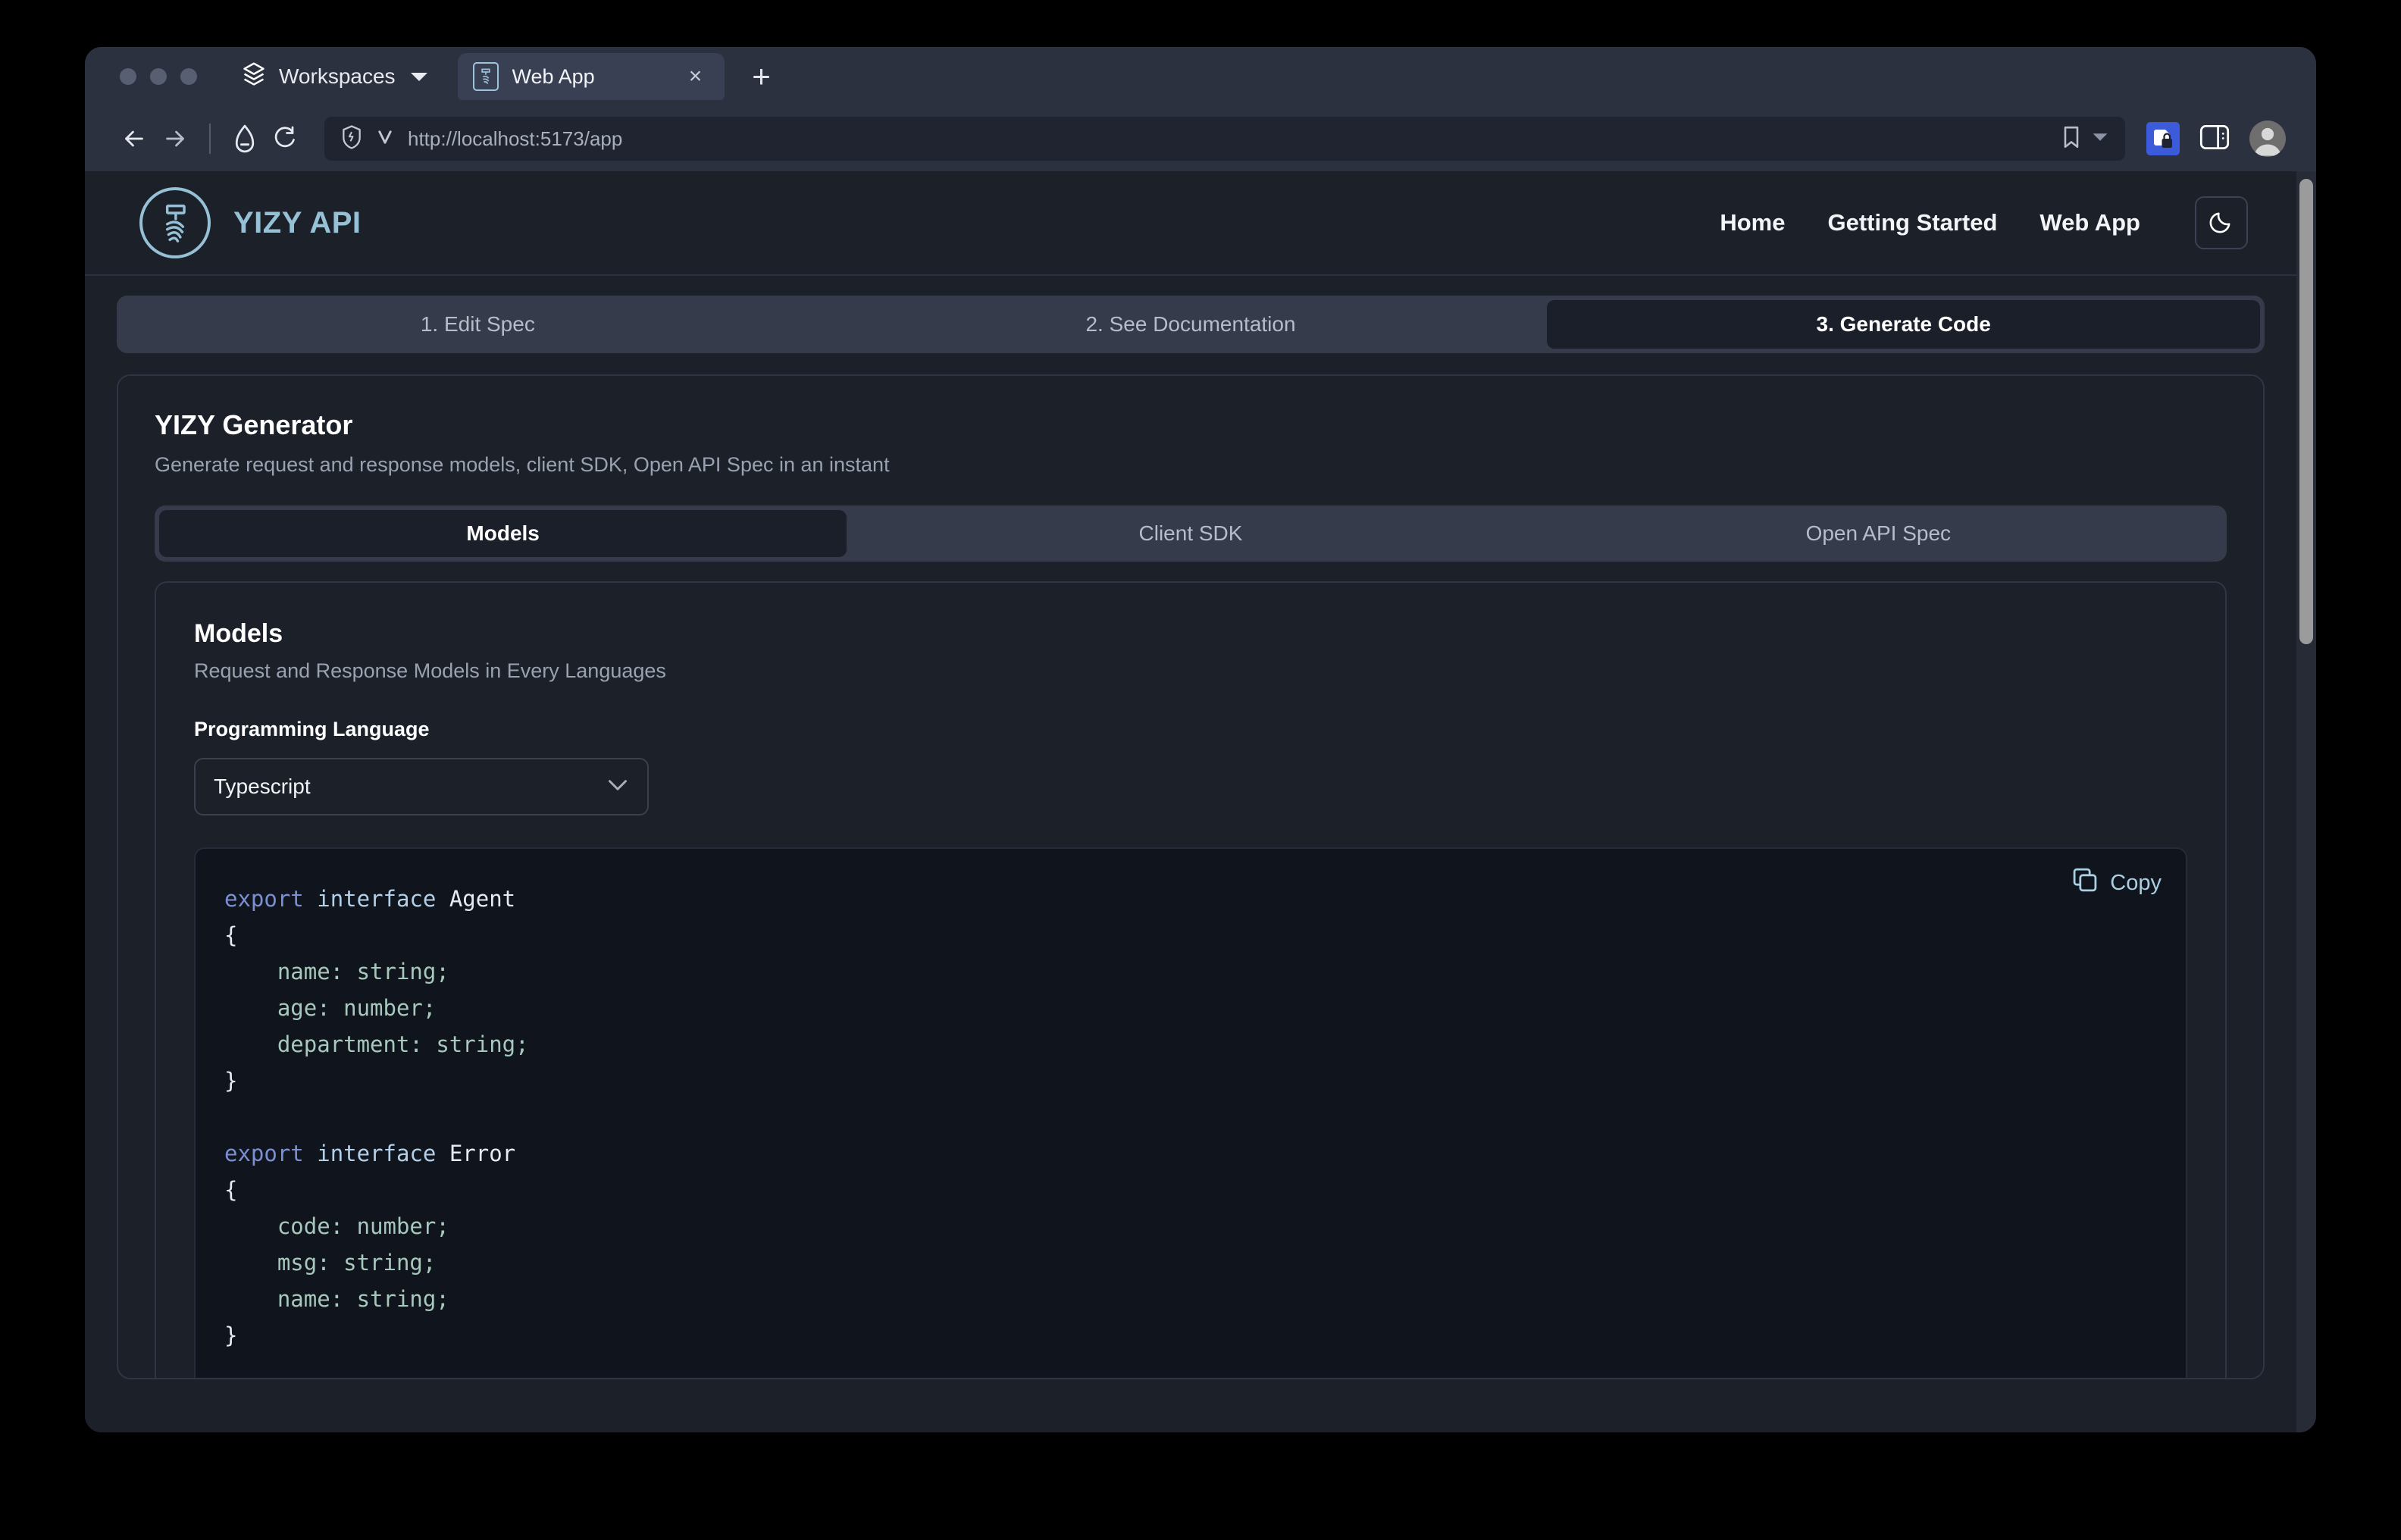  I want to click on minimize-window-button, so click(158, 76).